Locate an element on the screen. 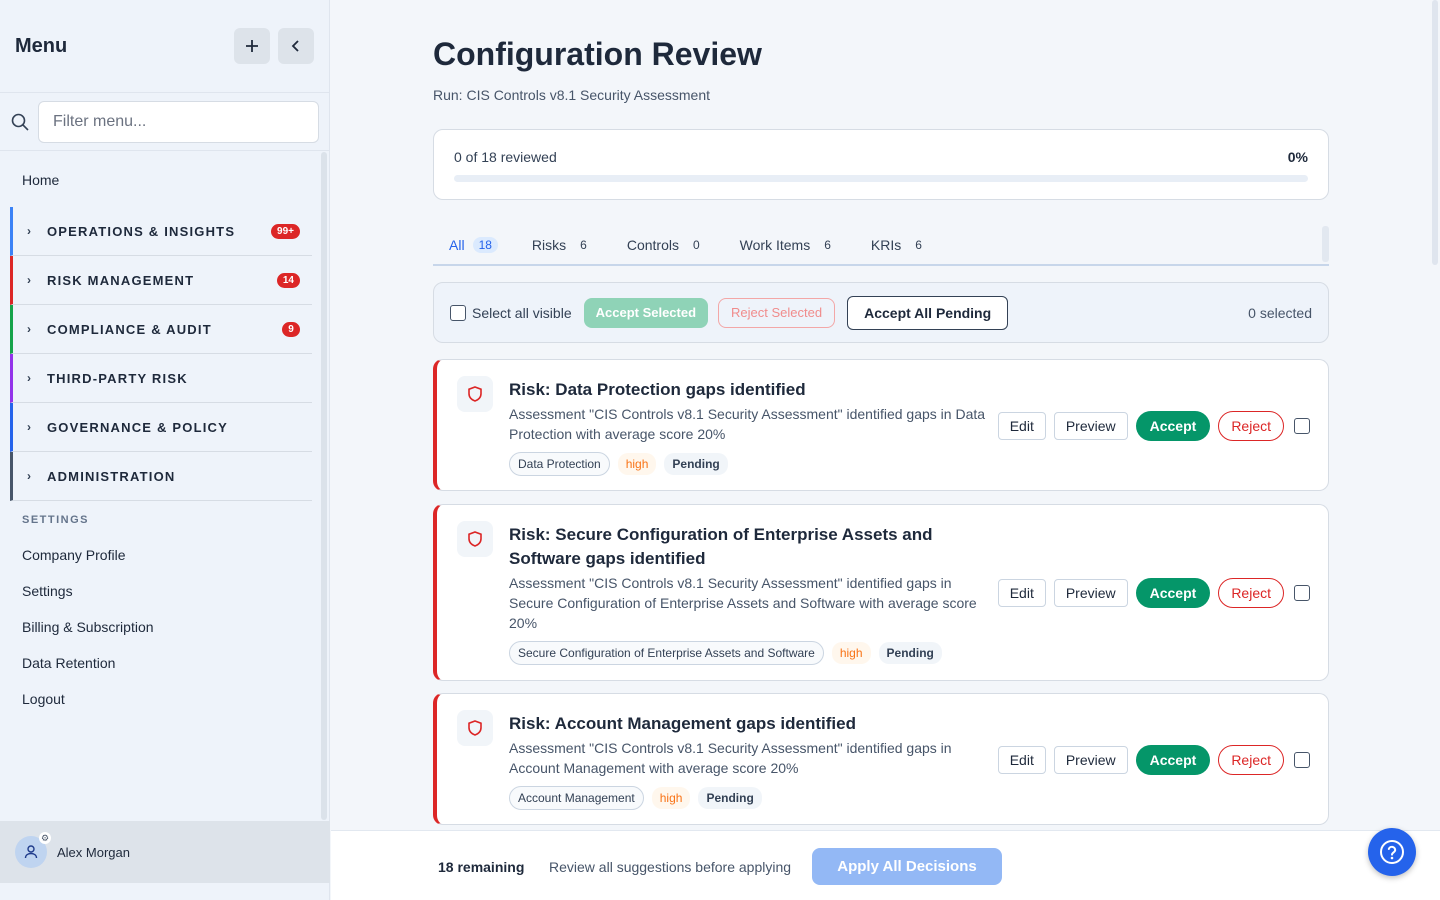 Image resolution: width=1440 pixels, height=900 pixels. sidebar-item-billing: Billing & Subscription is located at coordinates (161, 627).